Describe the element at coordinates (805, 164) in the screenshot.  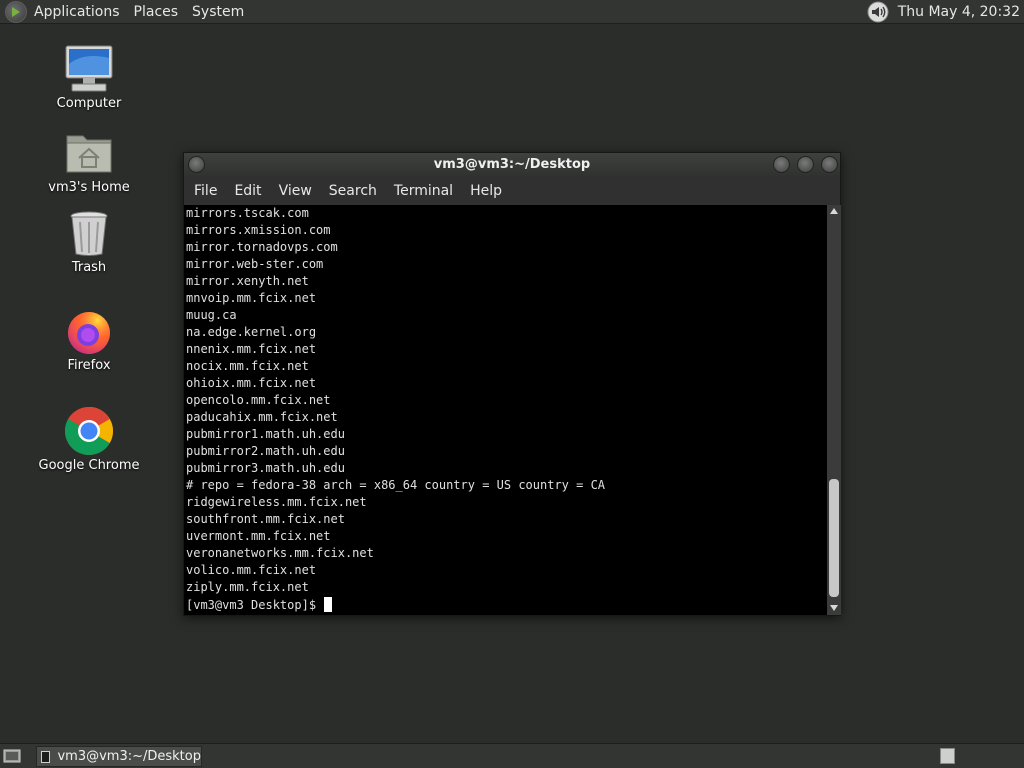
I see `maximize-button` at that location.